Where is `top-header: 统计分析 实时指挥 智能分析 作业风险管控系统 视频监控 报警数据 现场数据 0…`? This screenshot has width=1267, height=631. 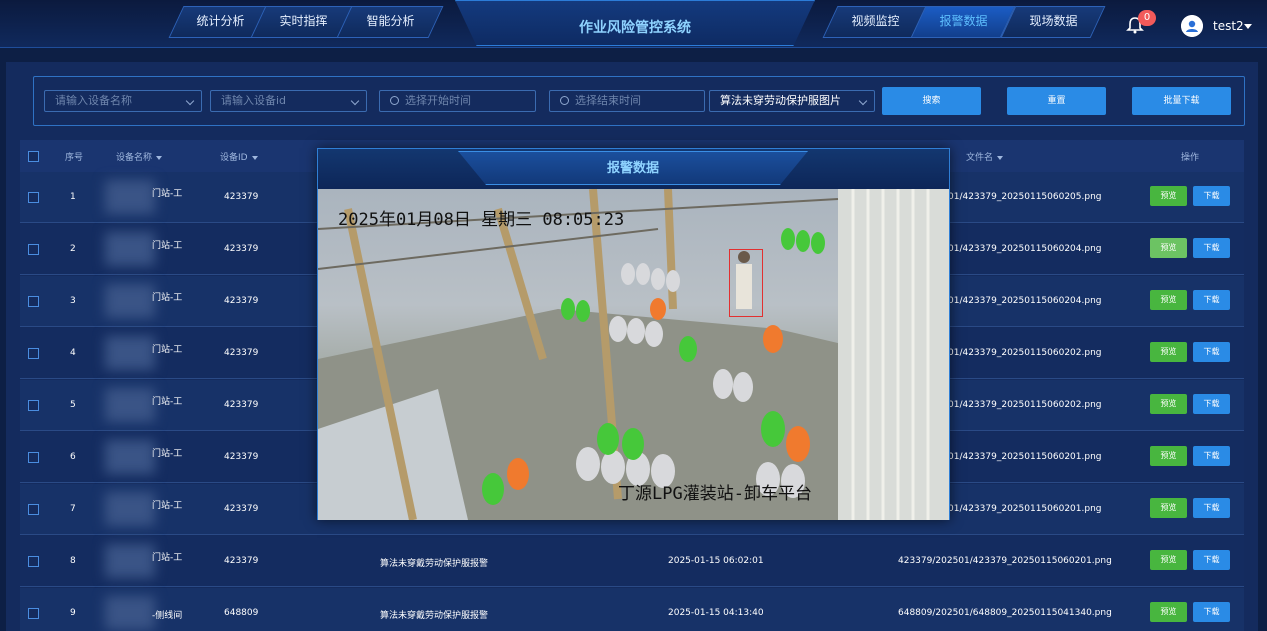
top-header: 统计分析 实时指挥 智能分析 作业风险管控系统 视频监控 报警数据 现场数据 0… is located at coordinates (633, 24).